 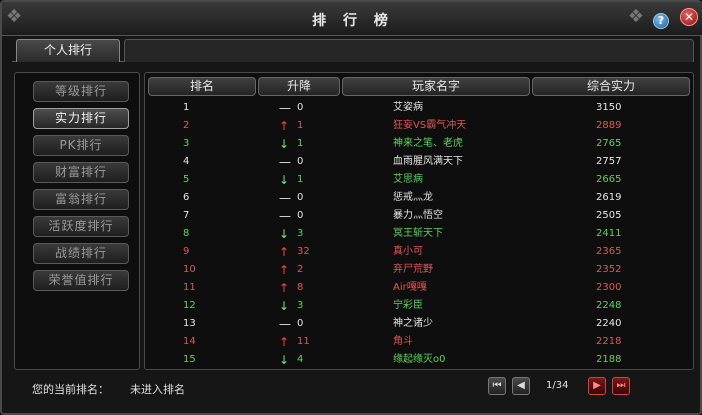 What do you see at coordinates (186, 143) in the screenshot?
I see `rank-cell: 3` at bounding box center [186, 143].